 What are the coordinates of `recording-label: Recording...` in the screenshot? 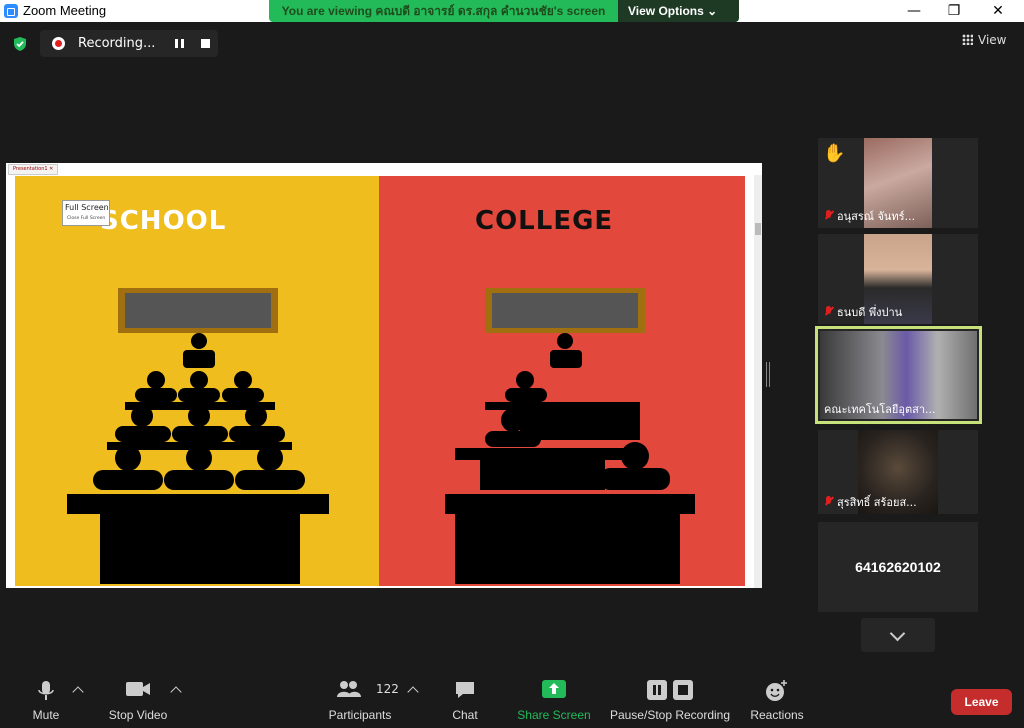 It's located at (117, 43).